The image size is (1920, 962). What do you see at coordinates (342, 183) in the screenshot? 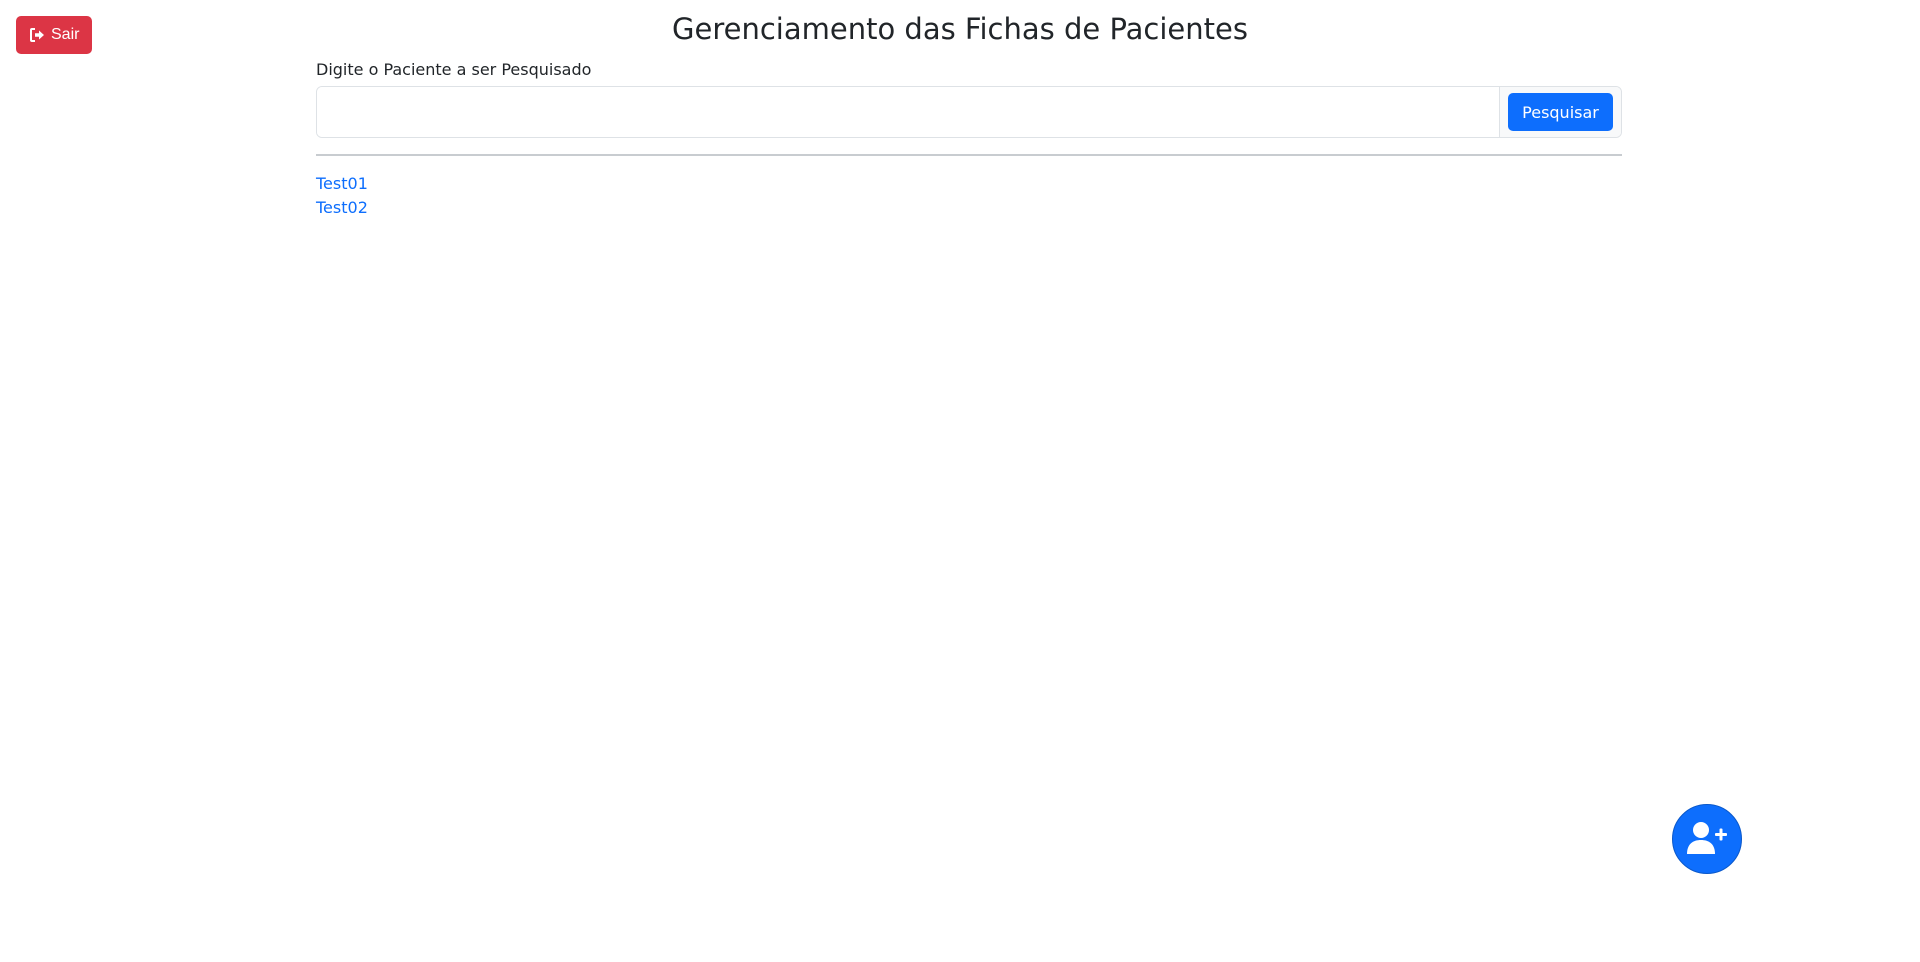
I see `patient-link: Test01` at bounding box center [342, 183].